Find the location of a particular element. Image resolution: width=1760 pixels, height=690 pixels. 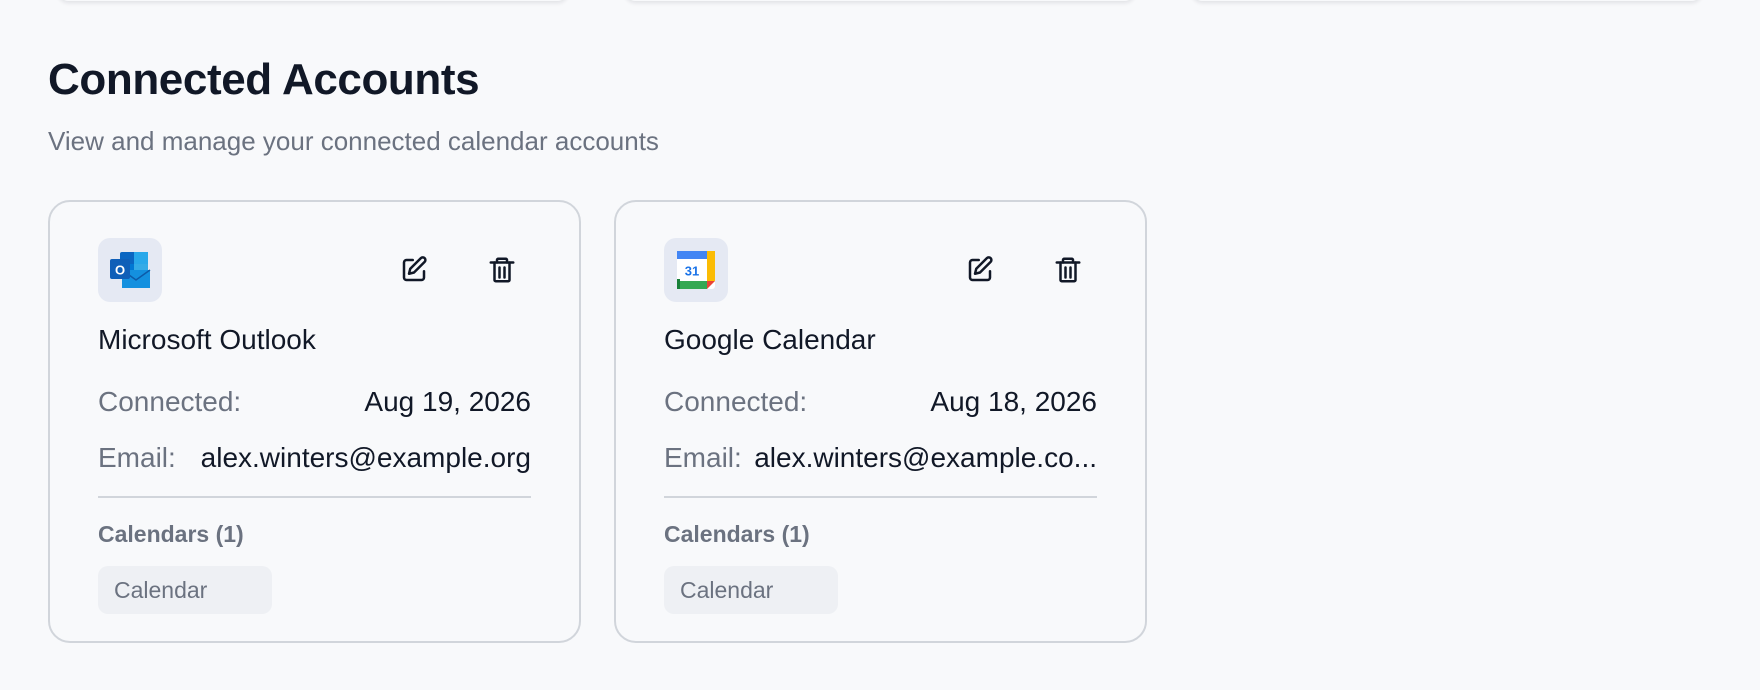

account-name: Google Calendar is located at coordinates (770, 339).